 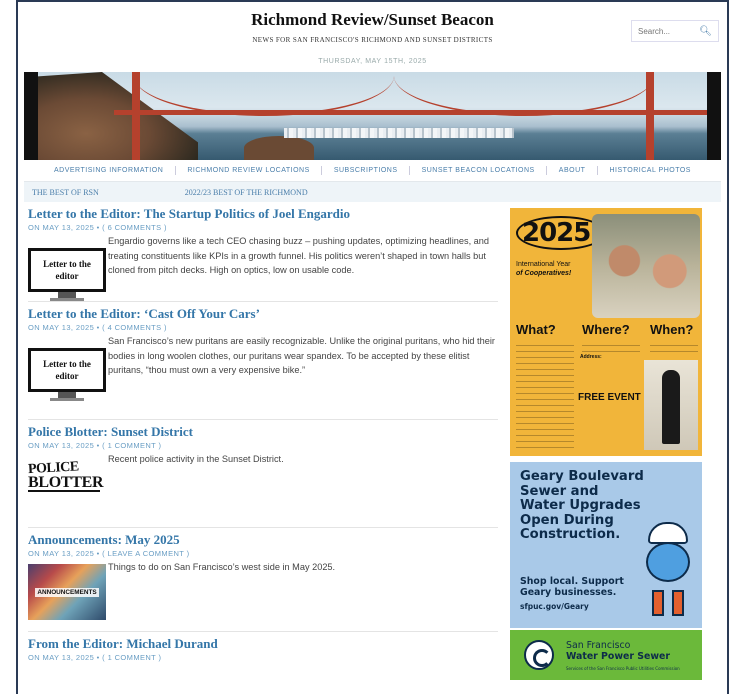 I want to click on nav-sunset-beacon-locations: SUNSET BEACON LOCATIONS, so click(x=478, y=170).